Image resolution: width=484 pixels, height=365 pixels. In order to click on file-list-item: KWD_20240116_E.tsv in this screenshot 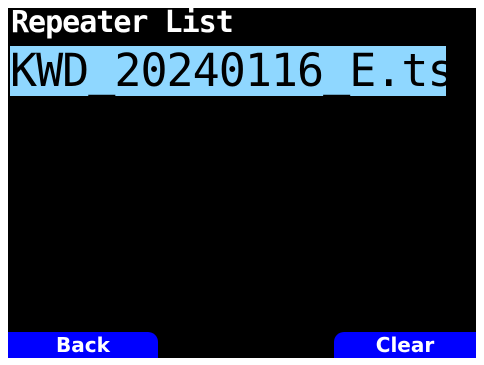, I will do `click(243, 71)`.